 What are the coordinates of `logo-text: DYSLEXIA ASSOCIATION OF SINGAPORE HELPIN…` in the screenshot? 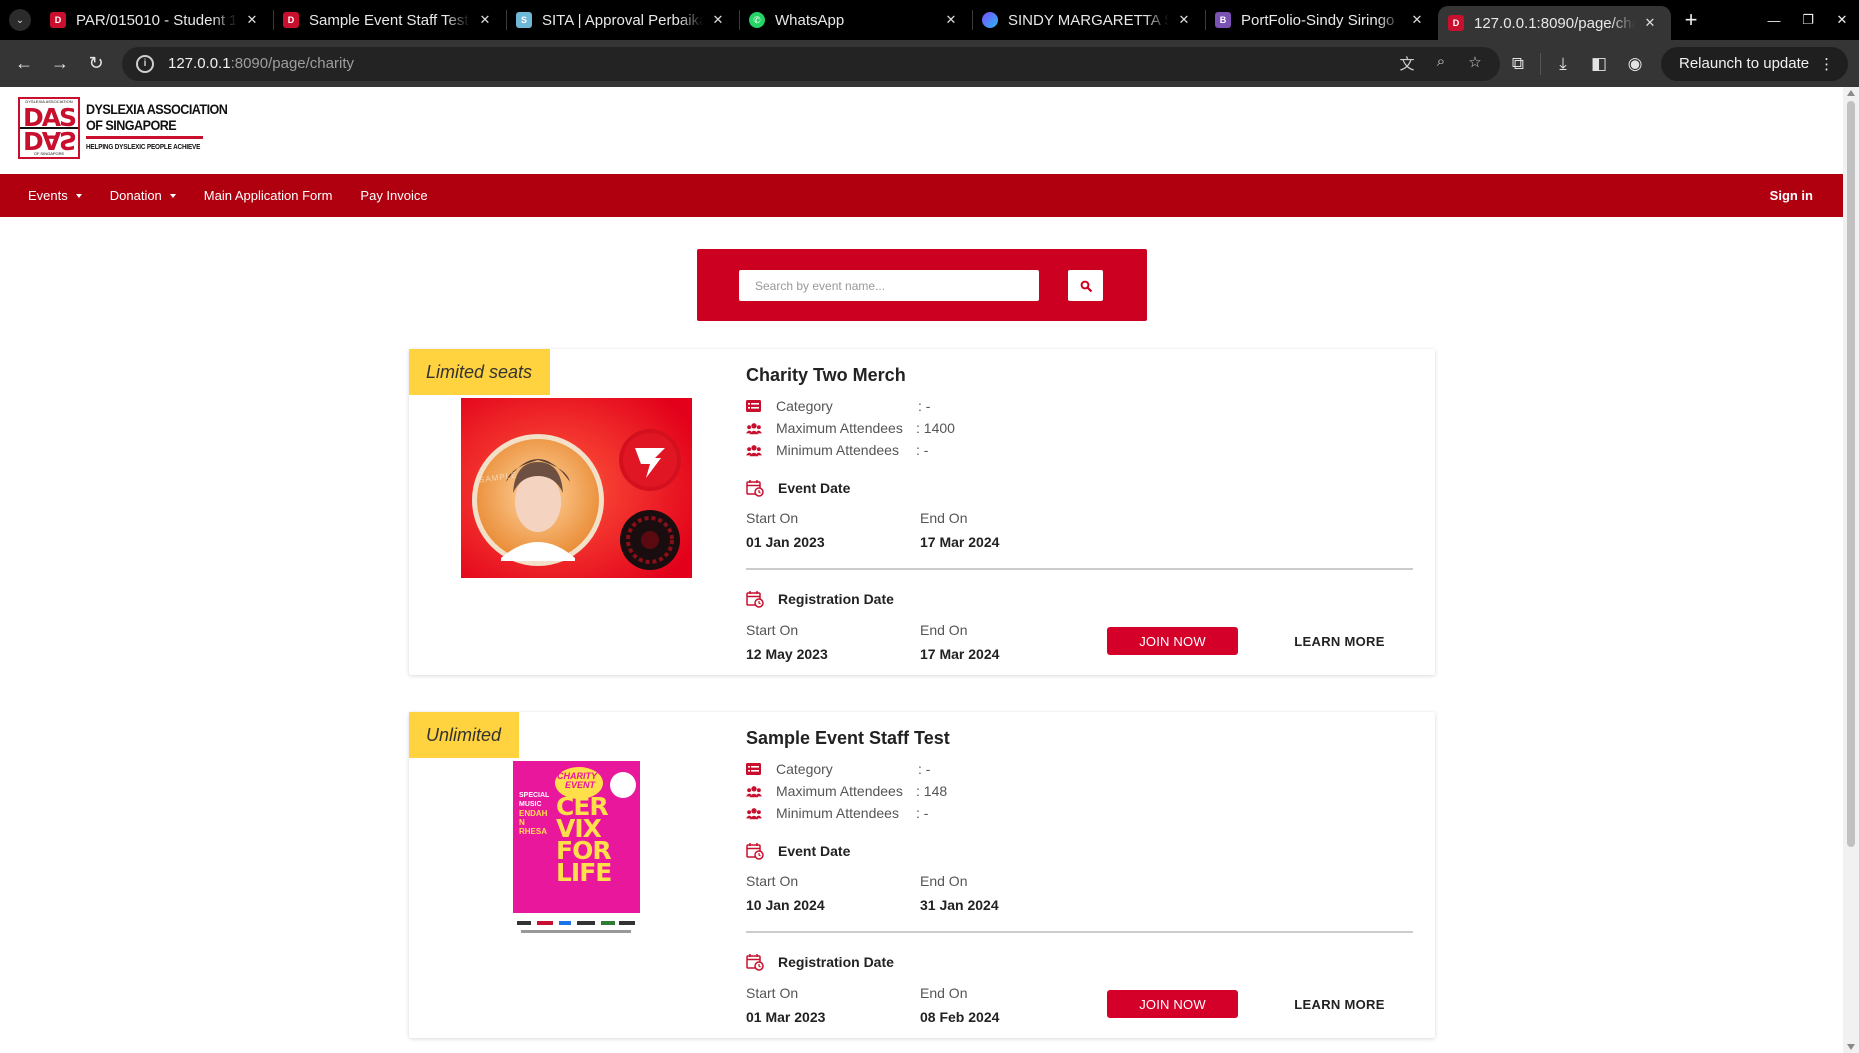 It's located at (164, 126).